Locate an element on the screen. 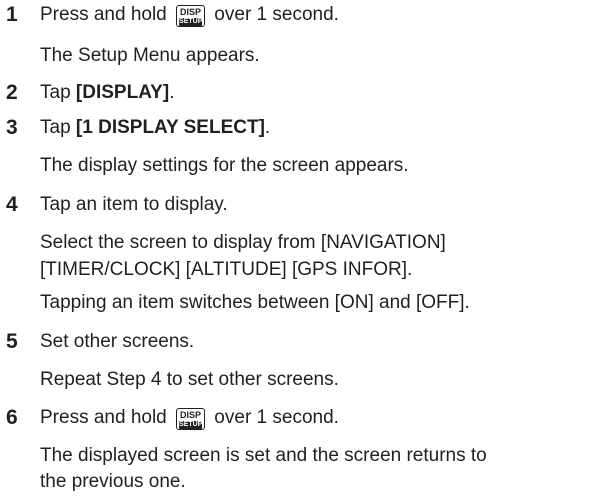 Image resolution: width=608 pixels, height=496 pixels. step-number: 3 is located at coordinates (12, 127).